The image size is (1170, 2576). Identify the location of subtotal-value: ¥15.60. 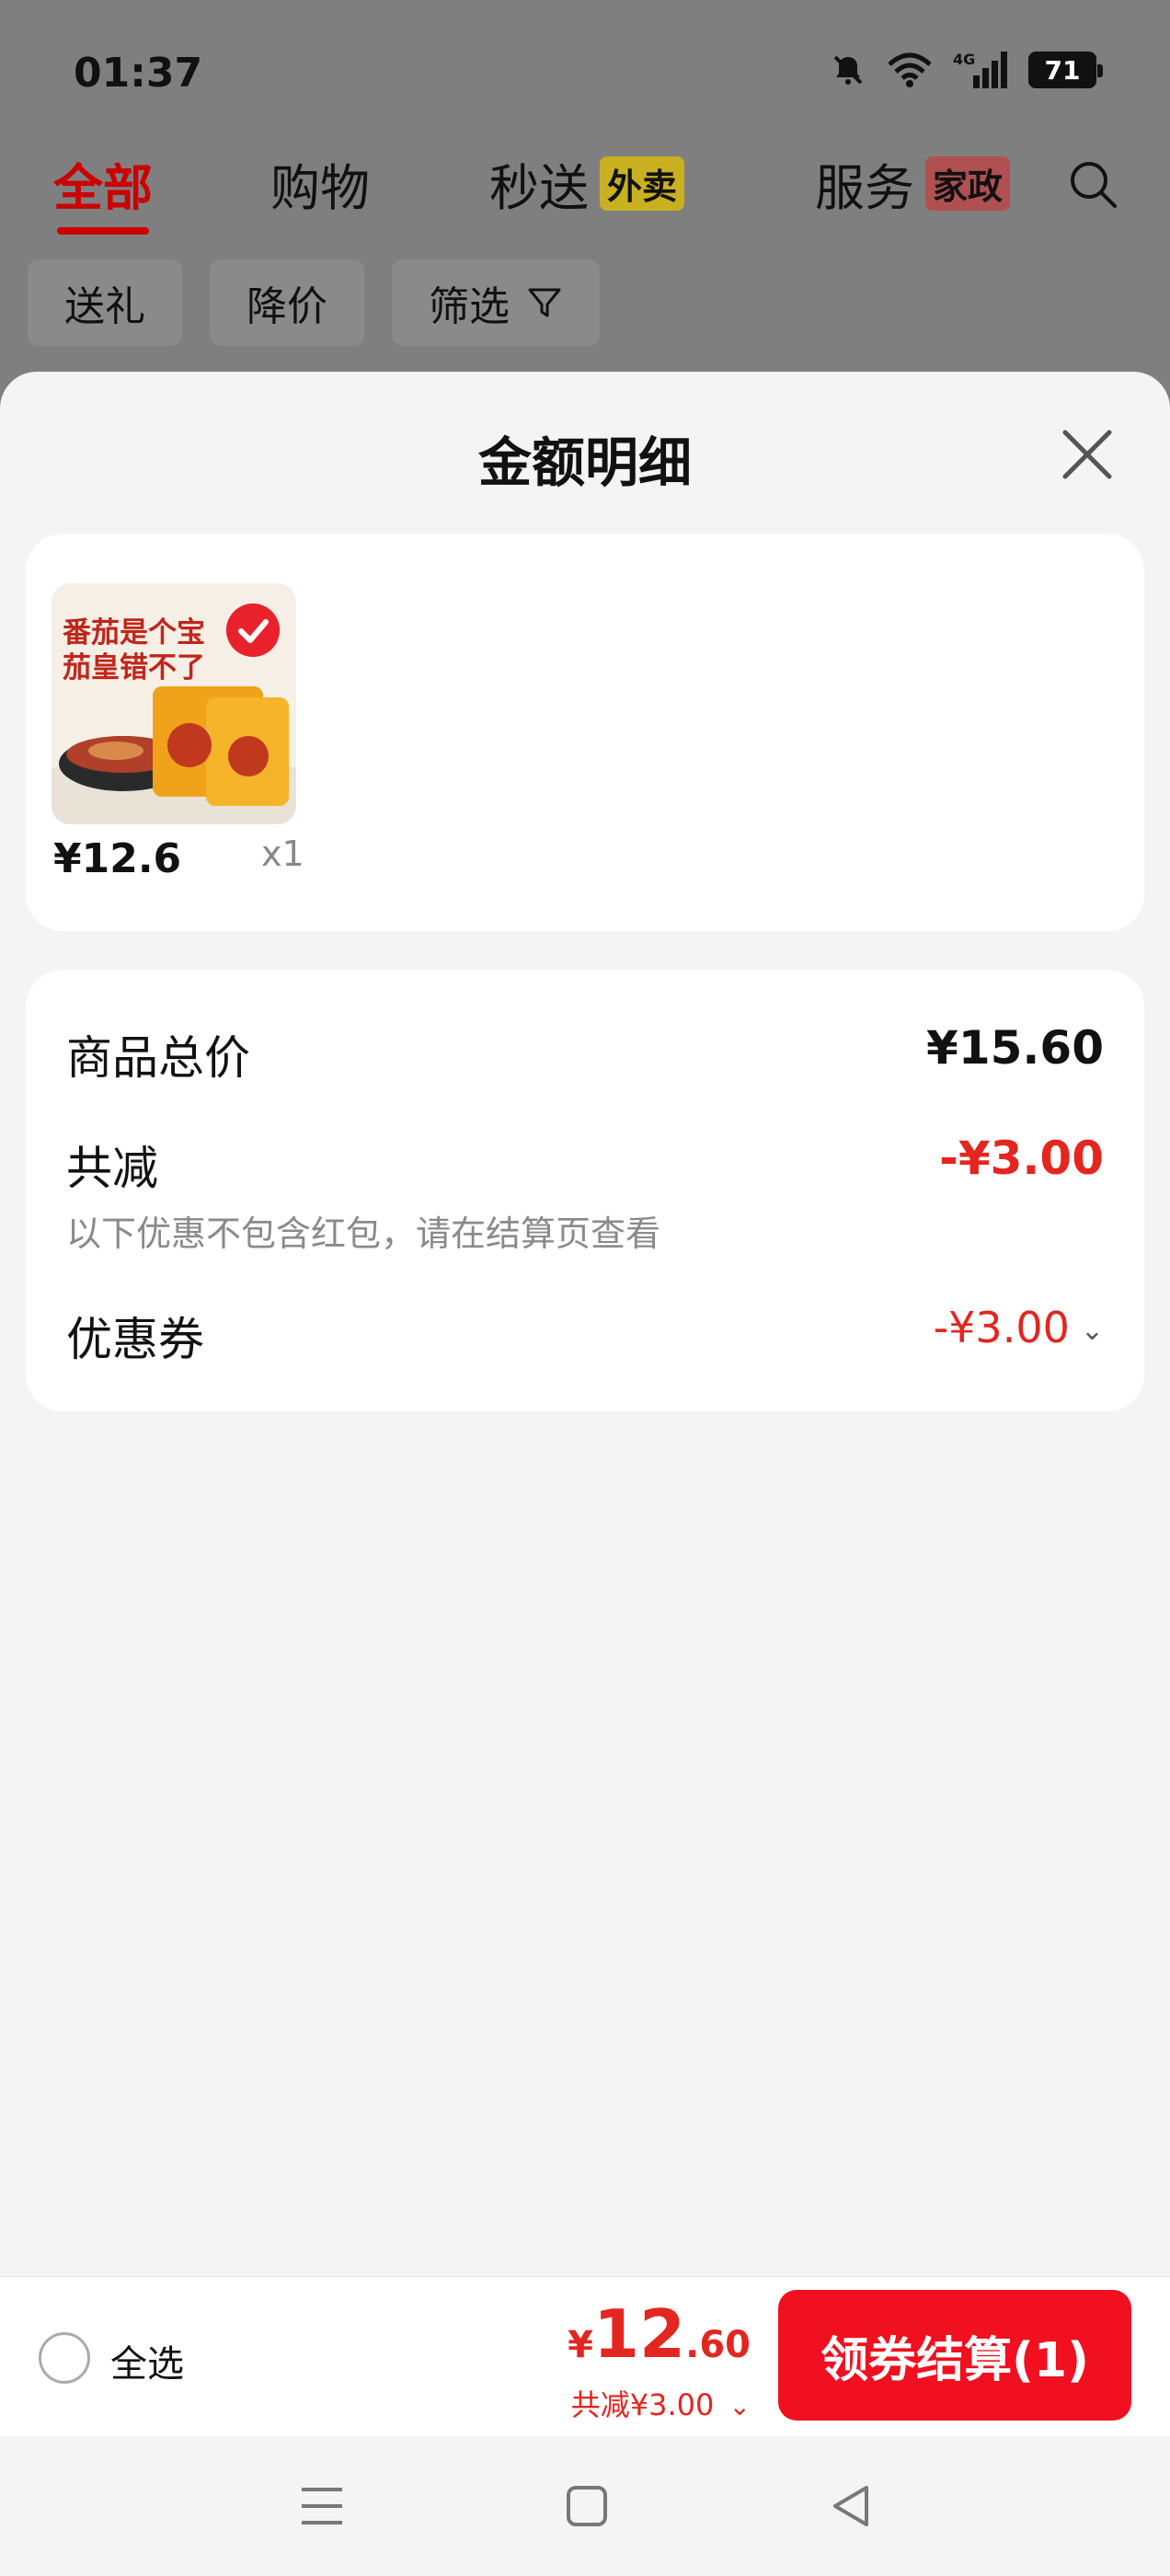
(1015, 1048).